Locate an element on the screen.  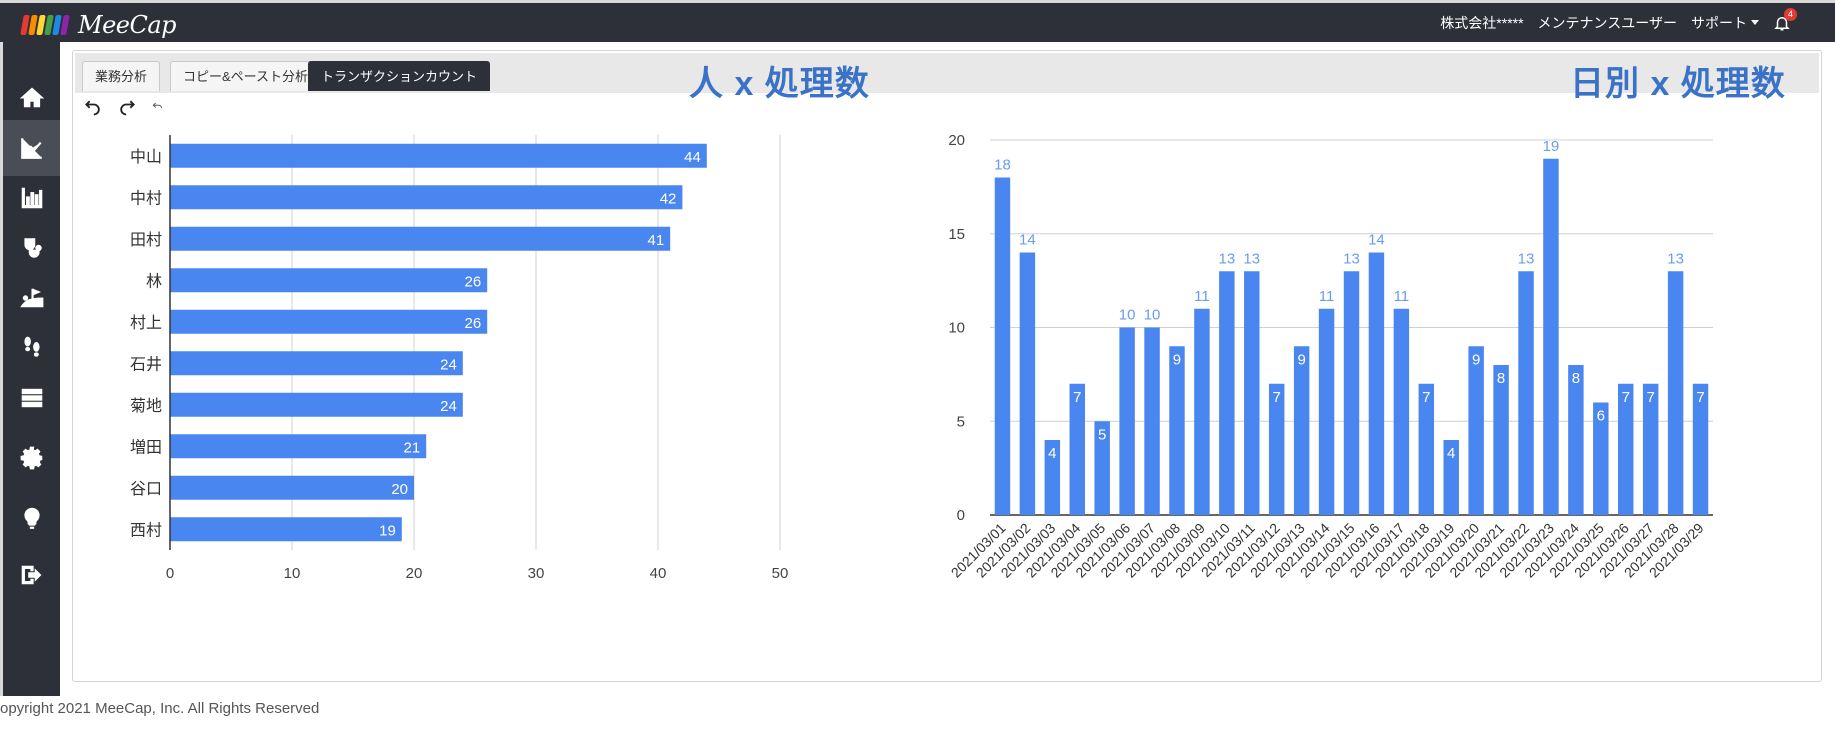
flag-hill-icon is located at coordinates (31, 298).